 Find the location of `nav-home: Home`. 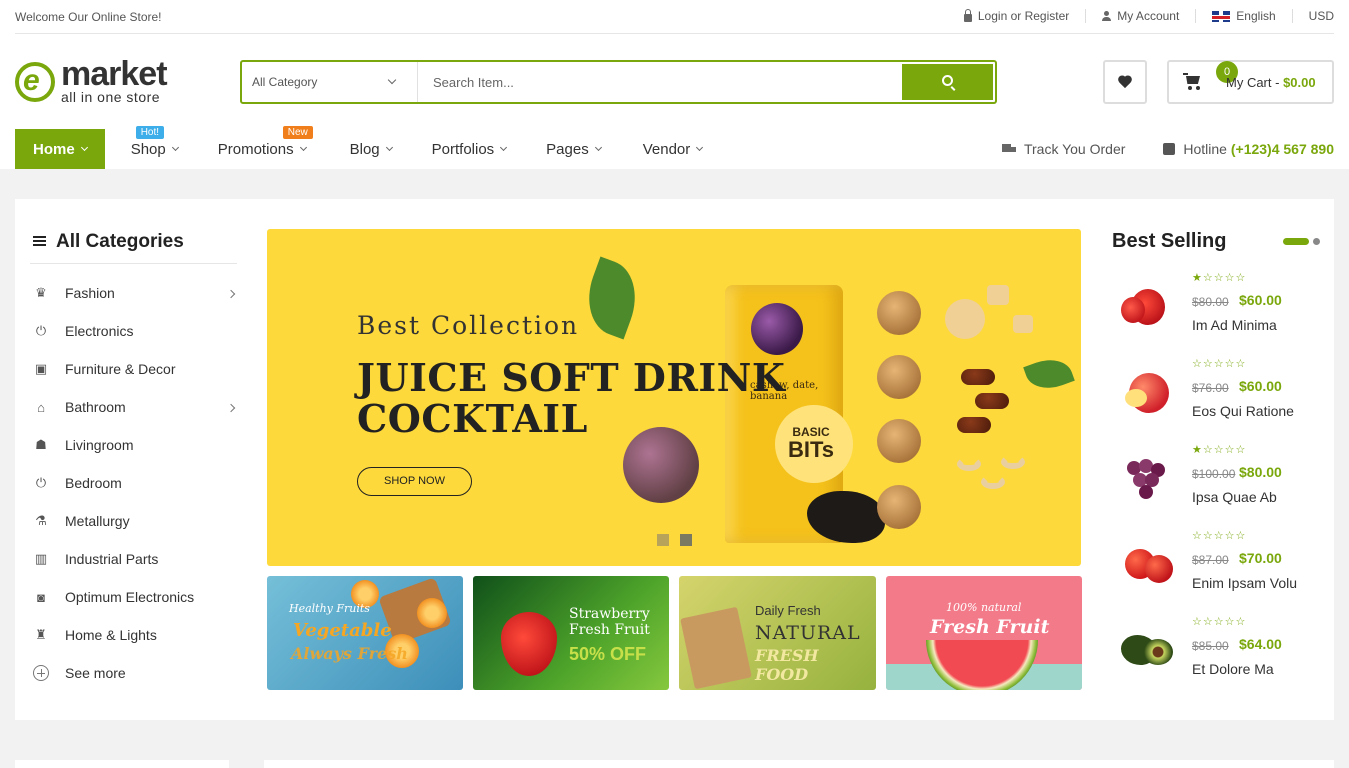

nav-home: Home is located at coordinates (60, 149).